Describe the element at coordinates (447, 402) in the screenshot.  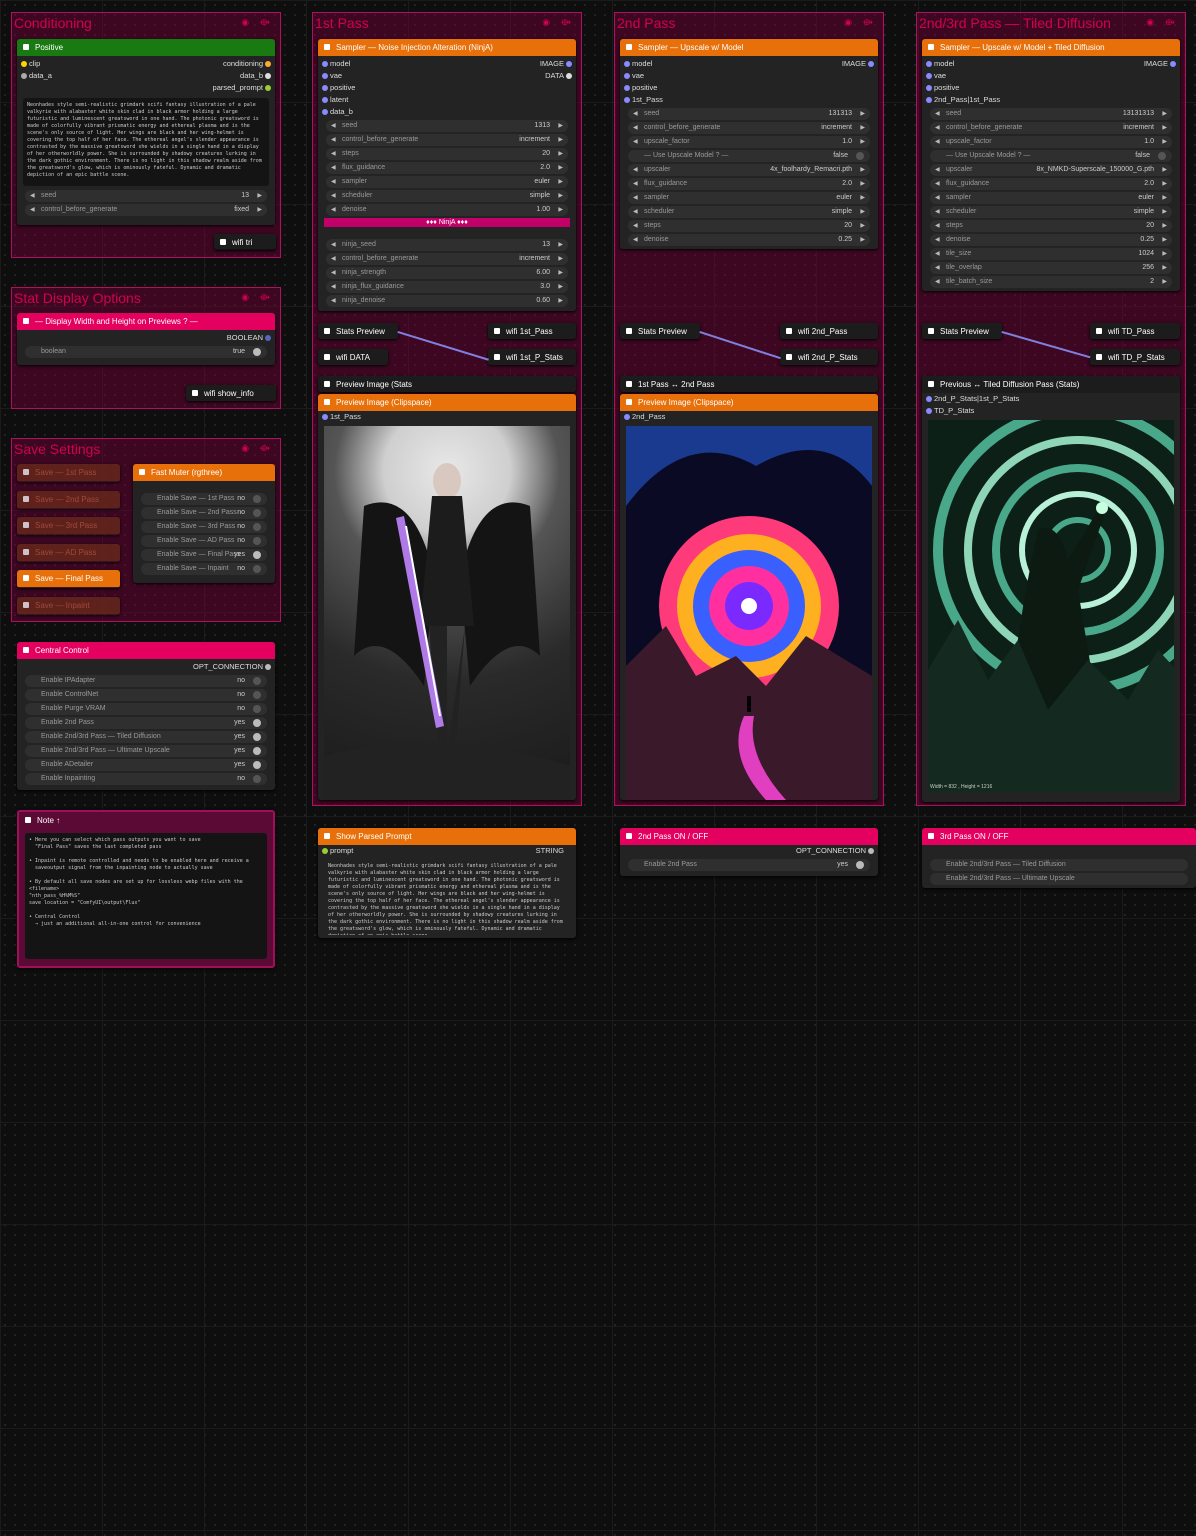
I see `node-title: Preview Image (Clipspace)` at that location.